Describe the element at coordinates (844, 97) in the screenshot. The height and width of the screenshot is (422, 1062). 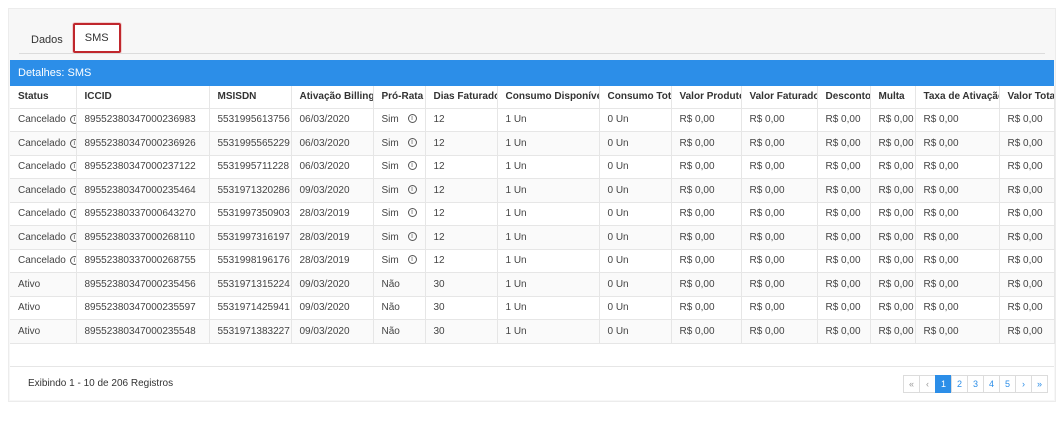
I see `column-header: Desconto` at that location.